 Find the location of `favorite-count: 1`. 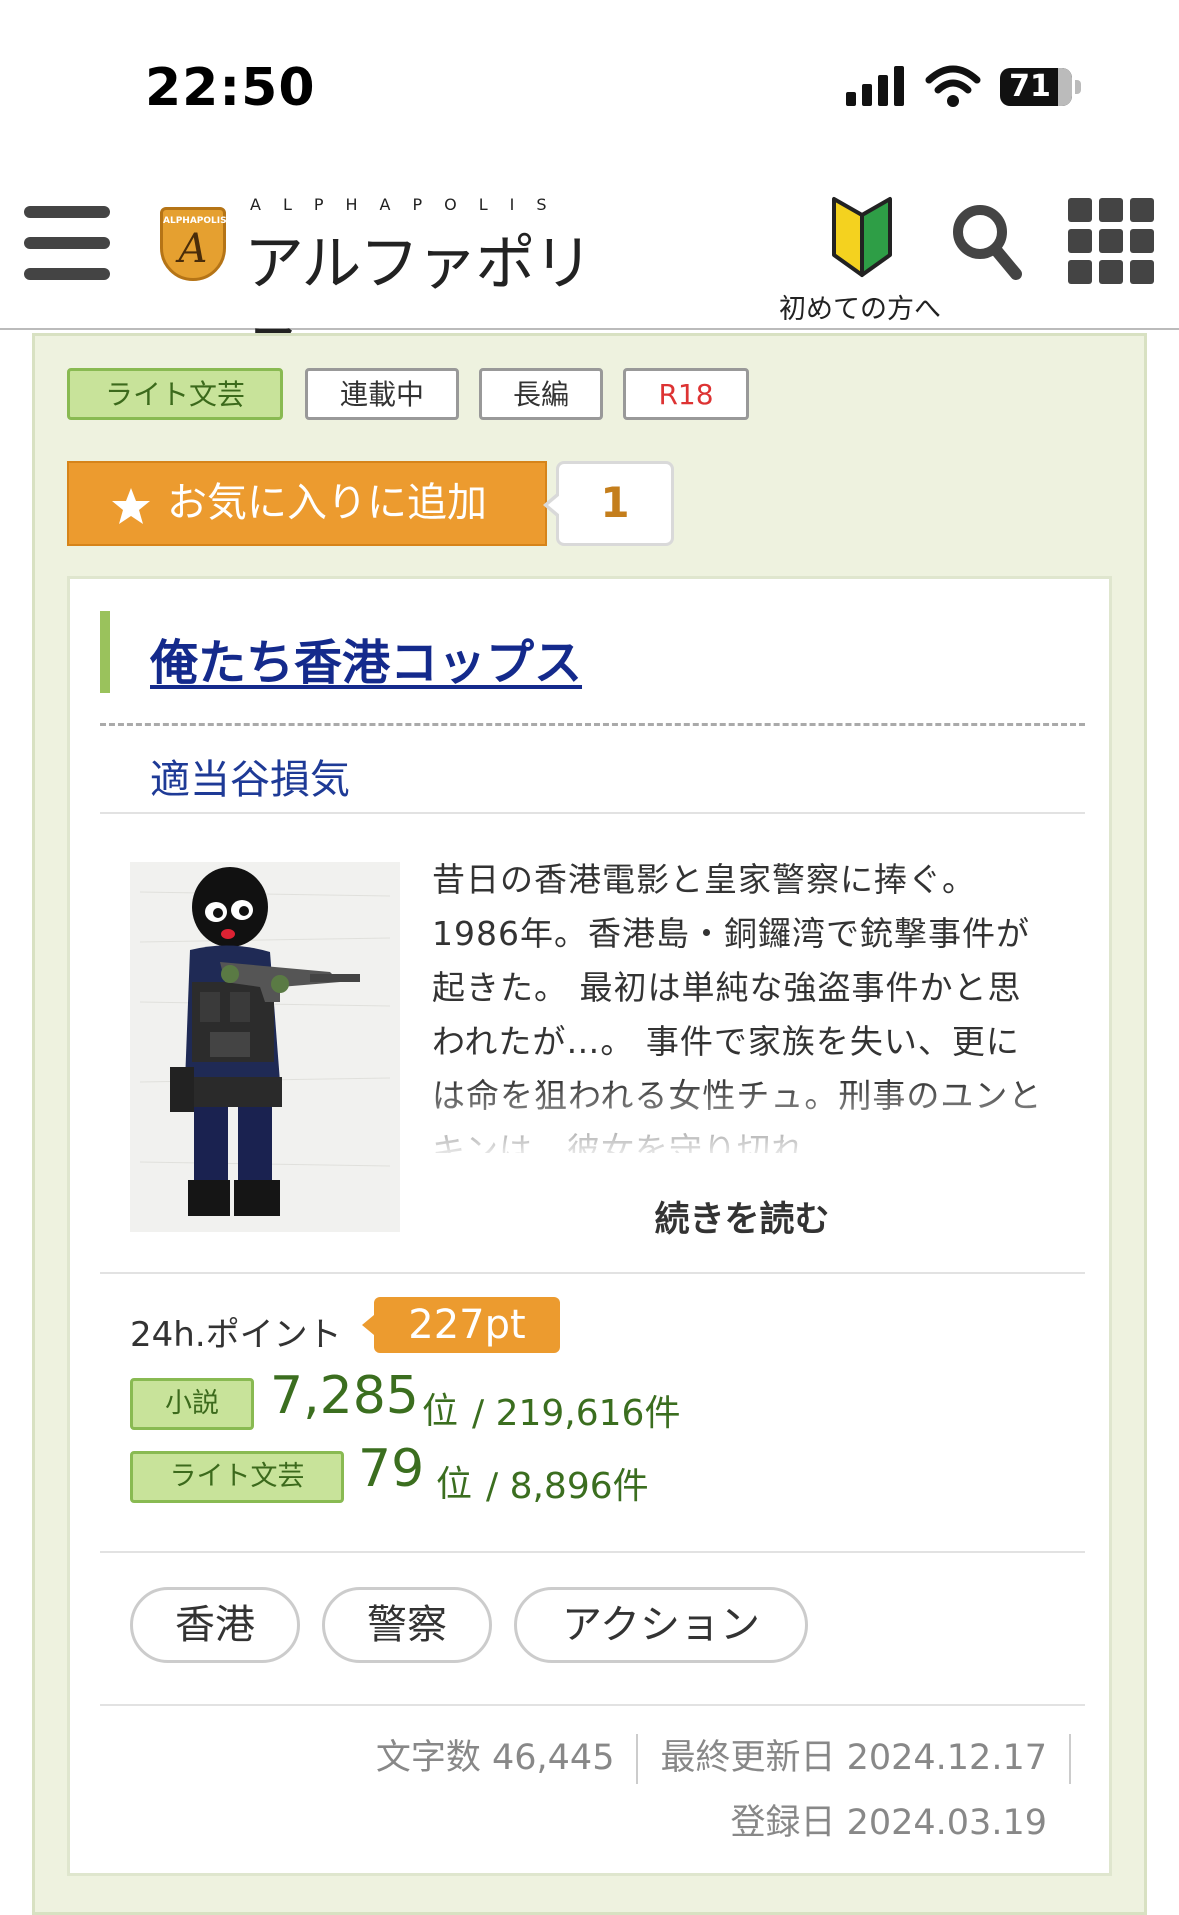

favorite-count: 1 is located at coordinates (608, 503).